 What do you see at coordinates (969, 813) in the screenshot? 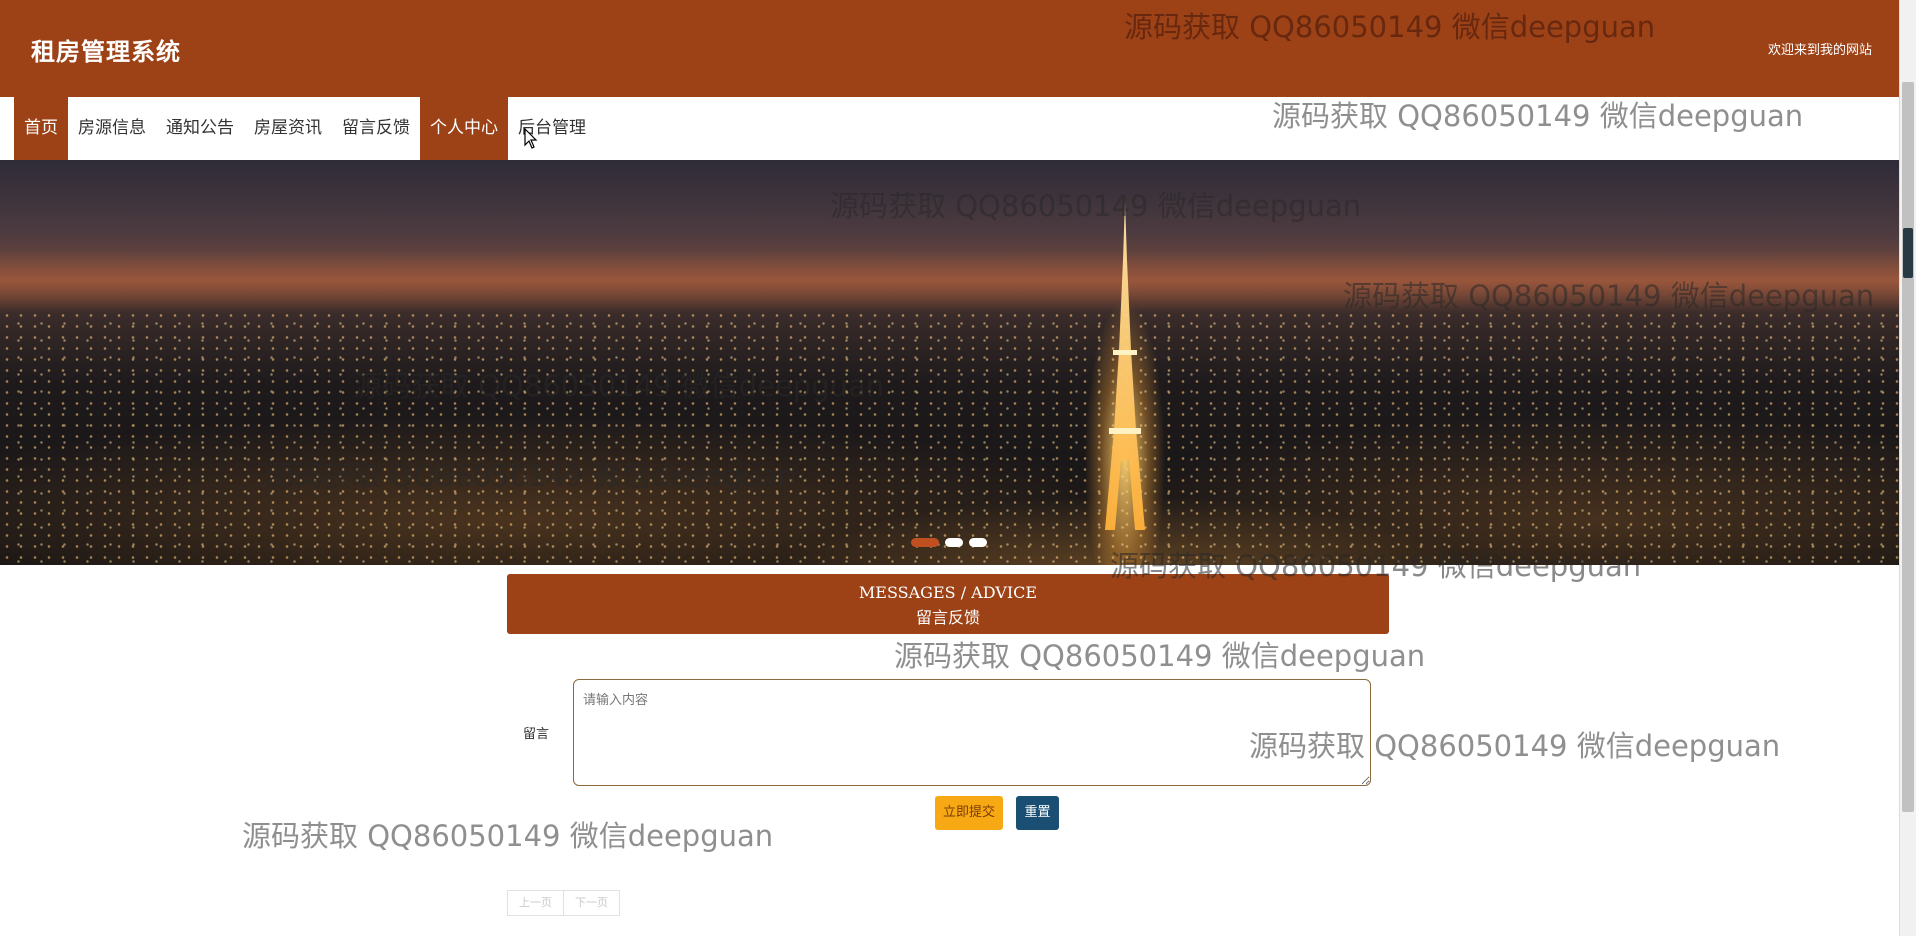
I see `submit-button: 立即提交` at bounding box center [969, 813].